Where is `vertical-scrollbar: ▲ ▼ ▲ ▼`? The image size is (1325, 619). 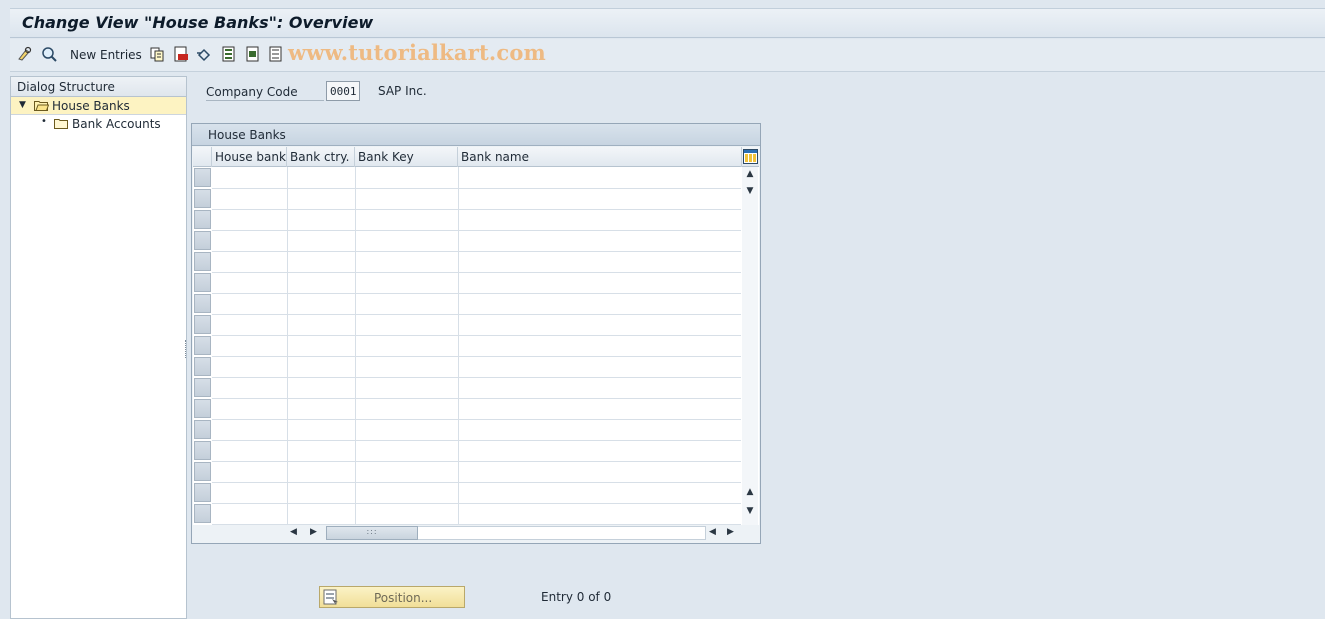
vertical-scrollbar: ▲ ▼ ▲ ▼ is located at coordinates (750, 346).